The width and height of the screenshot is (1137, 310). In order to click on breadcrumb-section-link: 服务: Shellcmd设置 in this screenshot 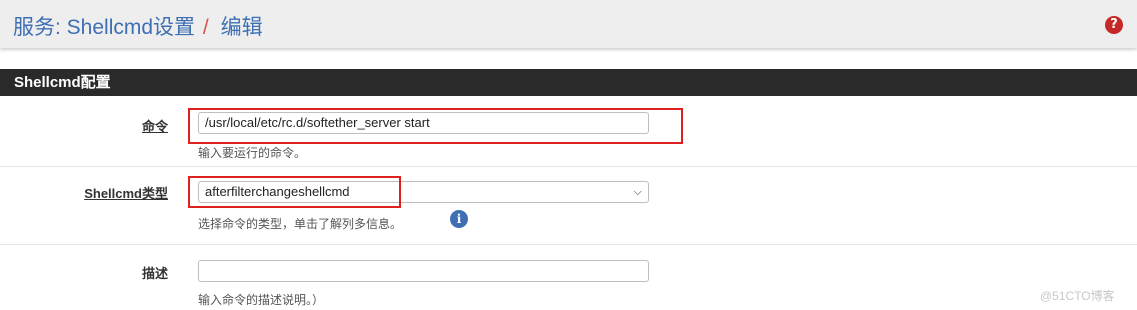, I will do `click(104, 27)`.